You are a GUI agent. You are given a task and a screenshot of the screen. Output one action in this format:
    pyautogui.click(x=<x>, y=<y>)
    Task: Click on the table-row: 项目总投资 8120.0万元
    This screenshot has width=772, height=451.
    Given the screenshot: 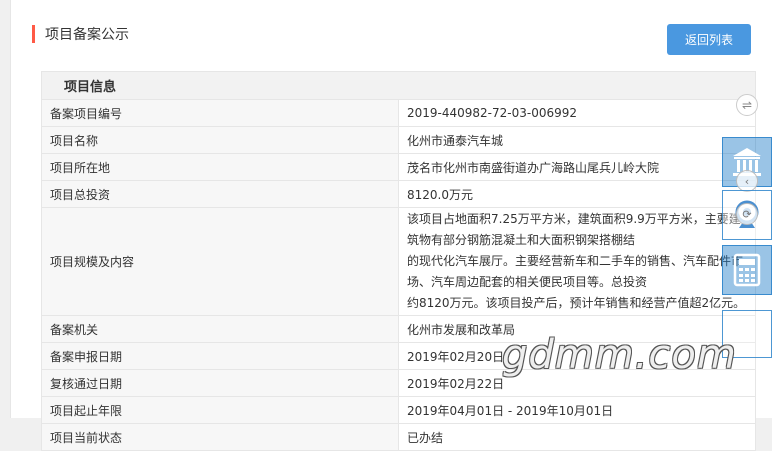 What is the action you would take?
    pyautogui.click(x=398, y=194)
    